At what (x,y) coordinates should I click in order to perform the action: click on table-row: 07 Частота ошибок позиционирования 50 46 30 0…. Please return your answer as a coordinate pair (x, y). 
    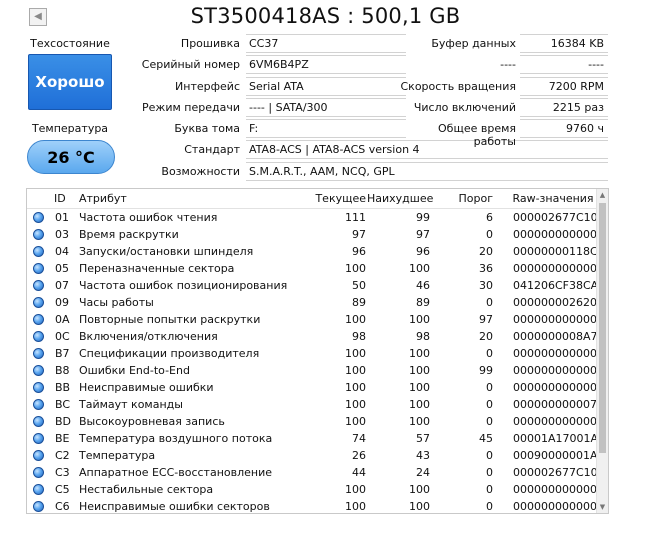
    Looking at the image, I should click on (312, 285).